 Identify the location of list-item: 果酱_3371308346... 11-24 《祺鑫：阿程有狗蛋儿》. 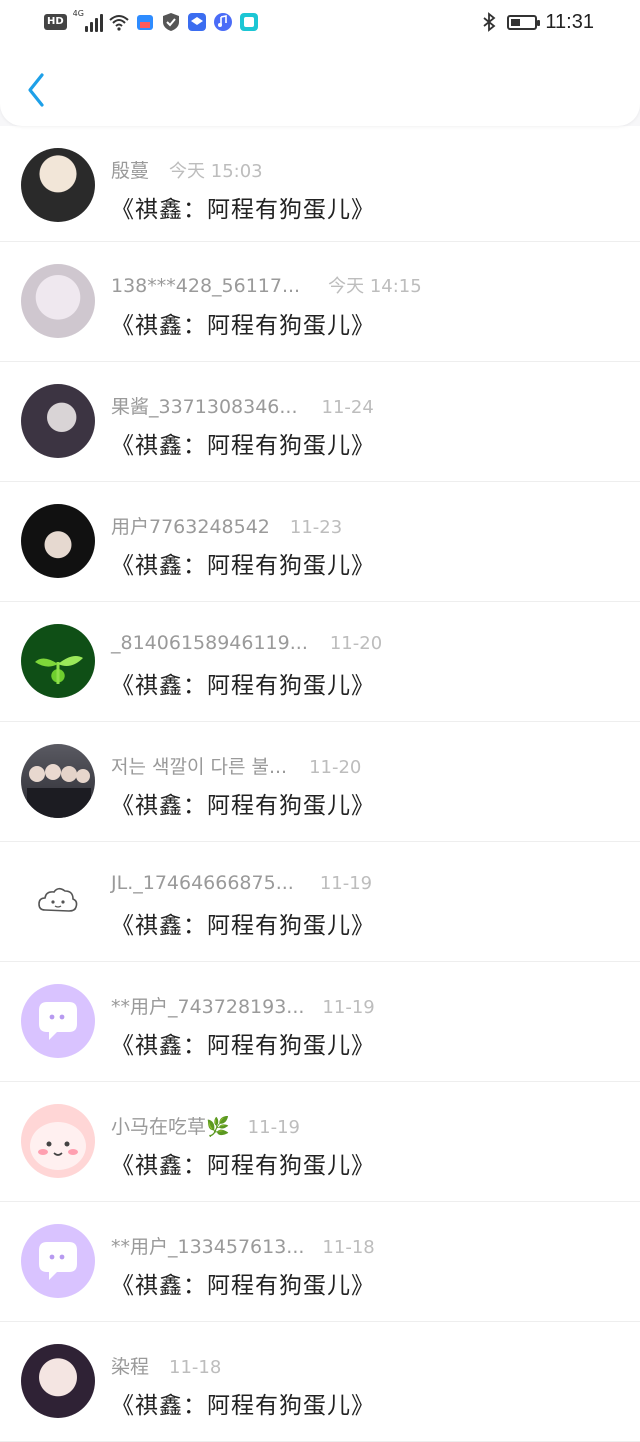
(320, 422).